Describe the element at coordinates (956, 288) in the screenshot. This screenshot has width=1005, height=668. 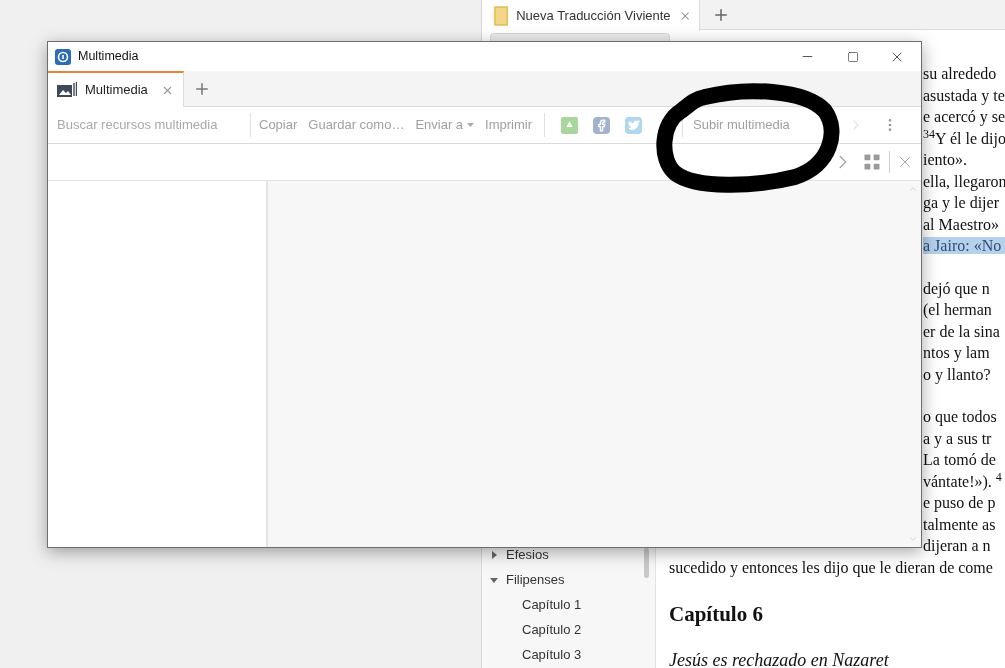
I see `text-line: dejó que n` at that location.